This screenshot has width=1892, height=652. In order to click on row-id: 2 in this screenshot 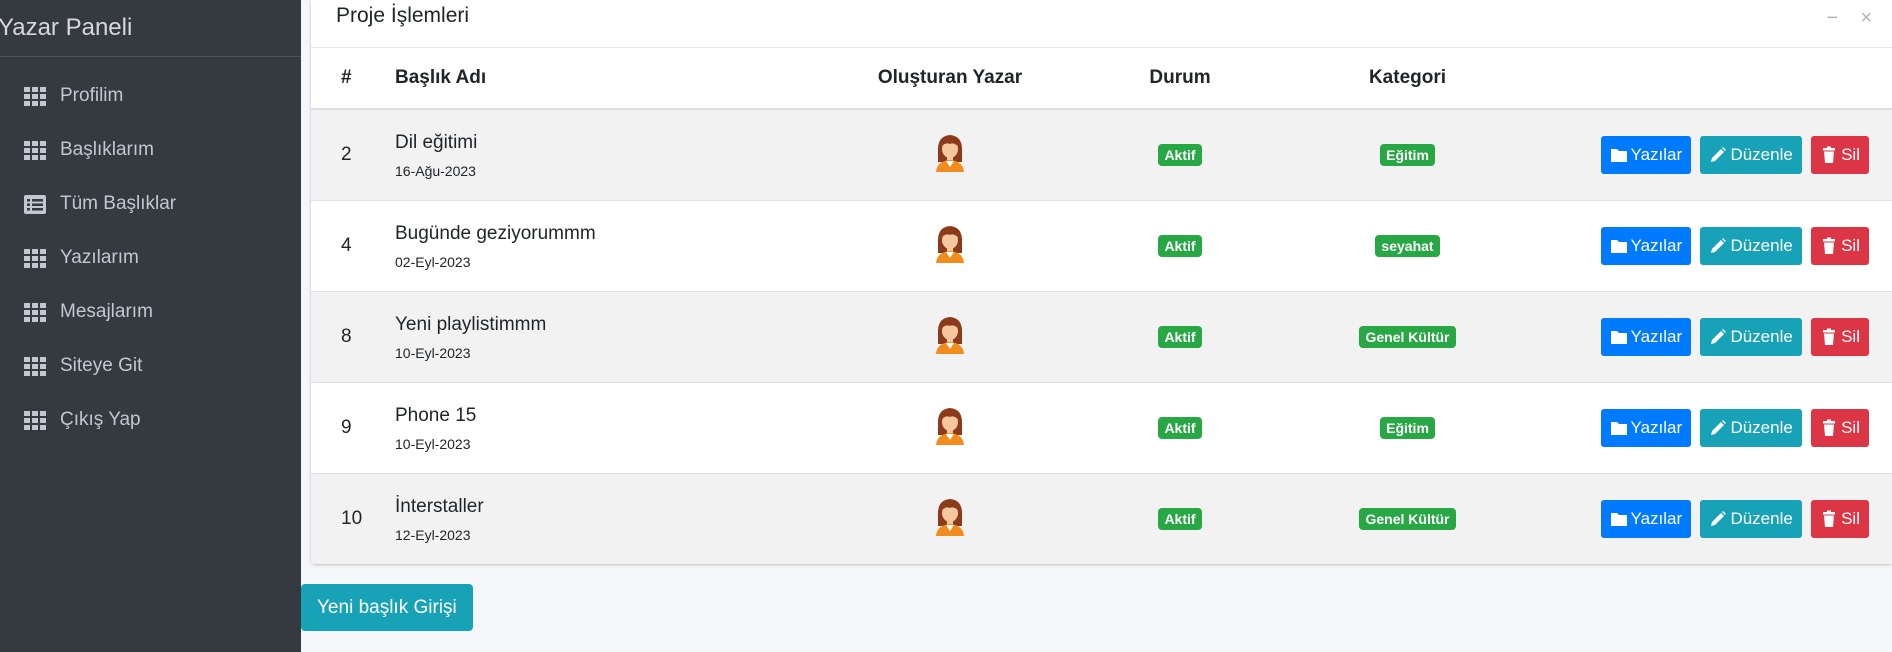, I will do `click(346, 154)`.